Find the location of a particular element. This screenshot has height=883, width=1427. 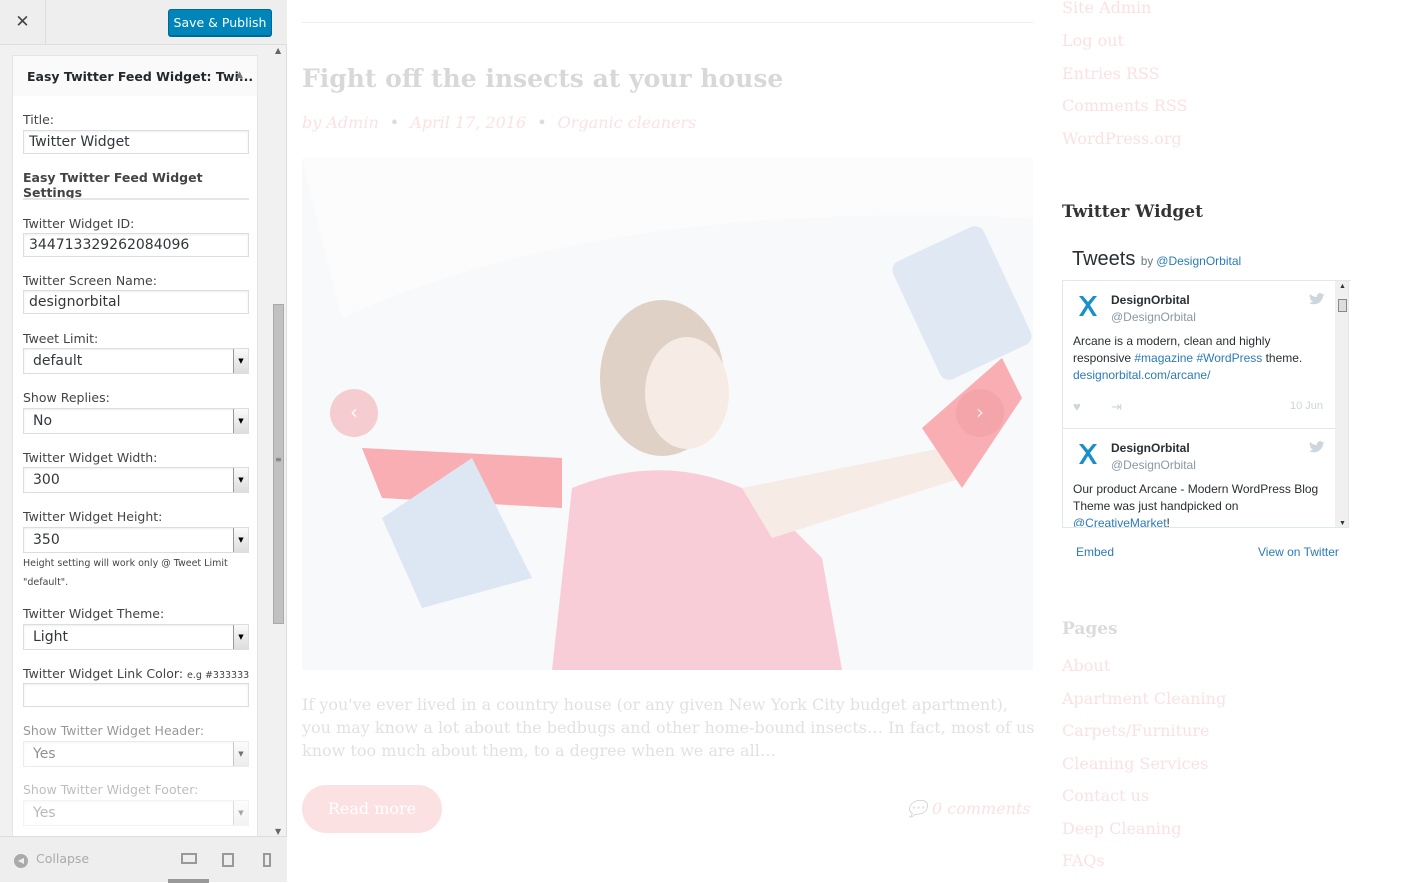

comments-link: 💬 0 comments is located at coordinates (969, 808).